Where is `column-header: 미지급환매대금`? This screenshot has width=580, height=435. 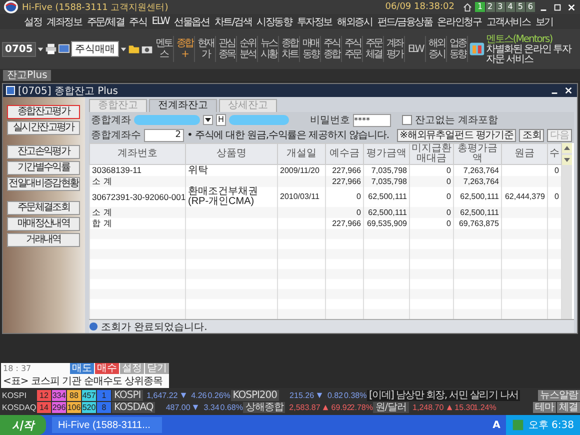
column-header: 미지급환매대금 is located at coordinates (432, 154).